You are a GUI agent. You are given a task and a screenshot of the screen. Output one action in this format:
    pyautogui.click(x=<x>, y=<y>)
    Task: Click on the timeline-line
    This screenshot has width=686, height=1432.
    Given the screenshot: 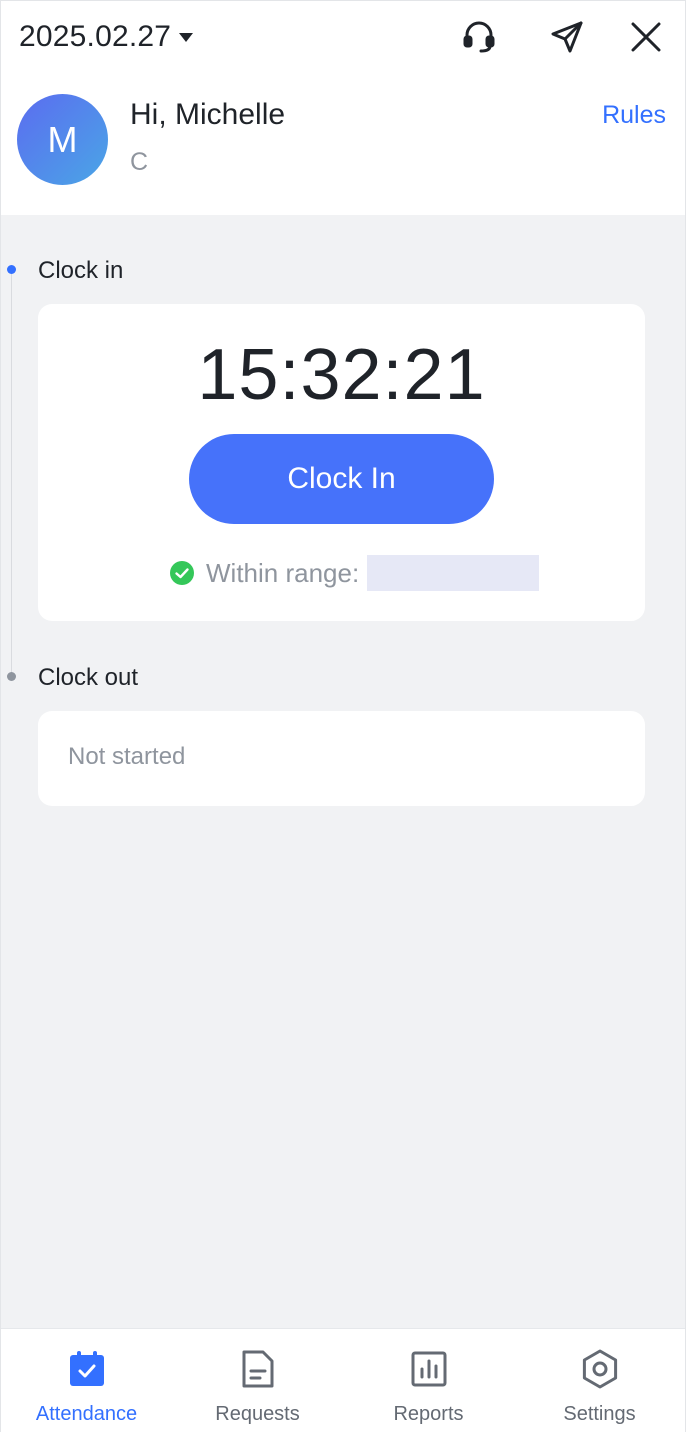 What is the action you would take?
    pyautogui.click(x=11, y=473)
    